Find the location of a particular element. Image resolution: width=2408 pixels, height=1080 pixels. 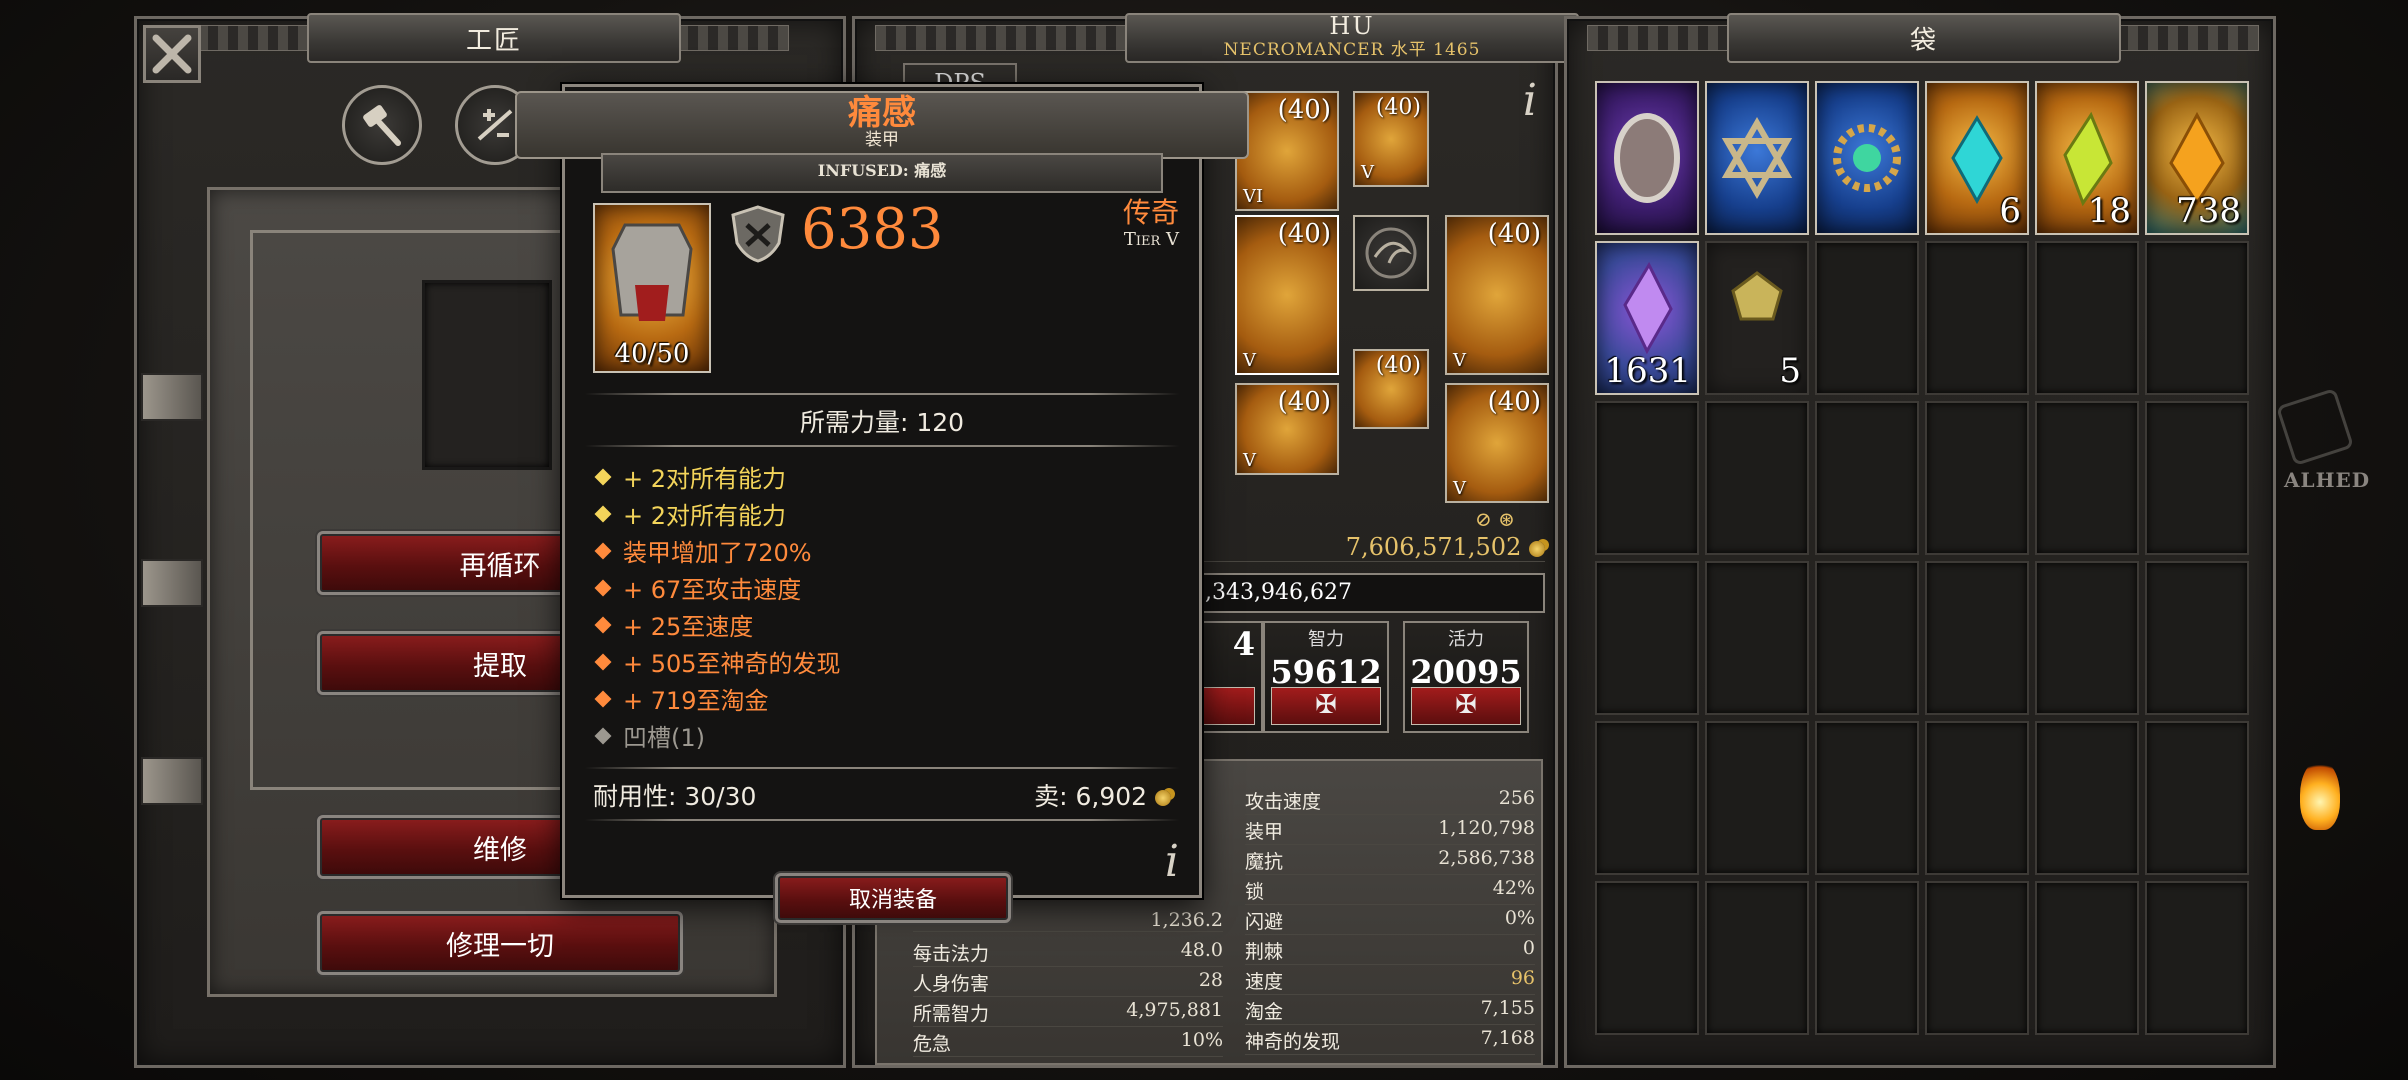

bag-item-cyan-crystal: 6 is located at coordinates (1977, 158).